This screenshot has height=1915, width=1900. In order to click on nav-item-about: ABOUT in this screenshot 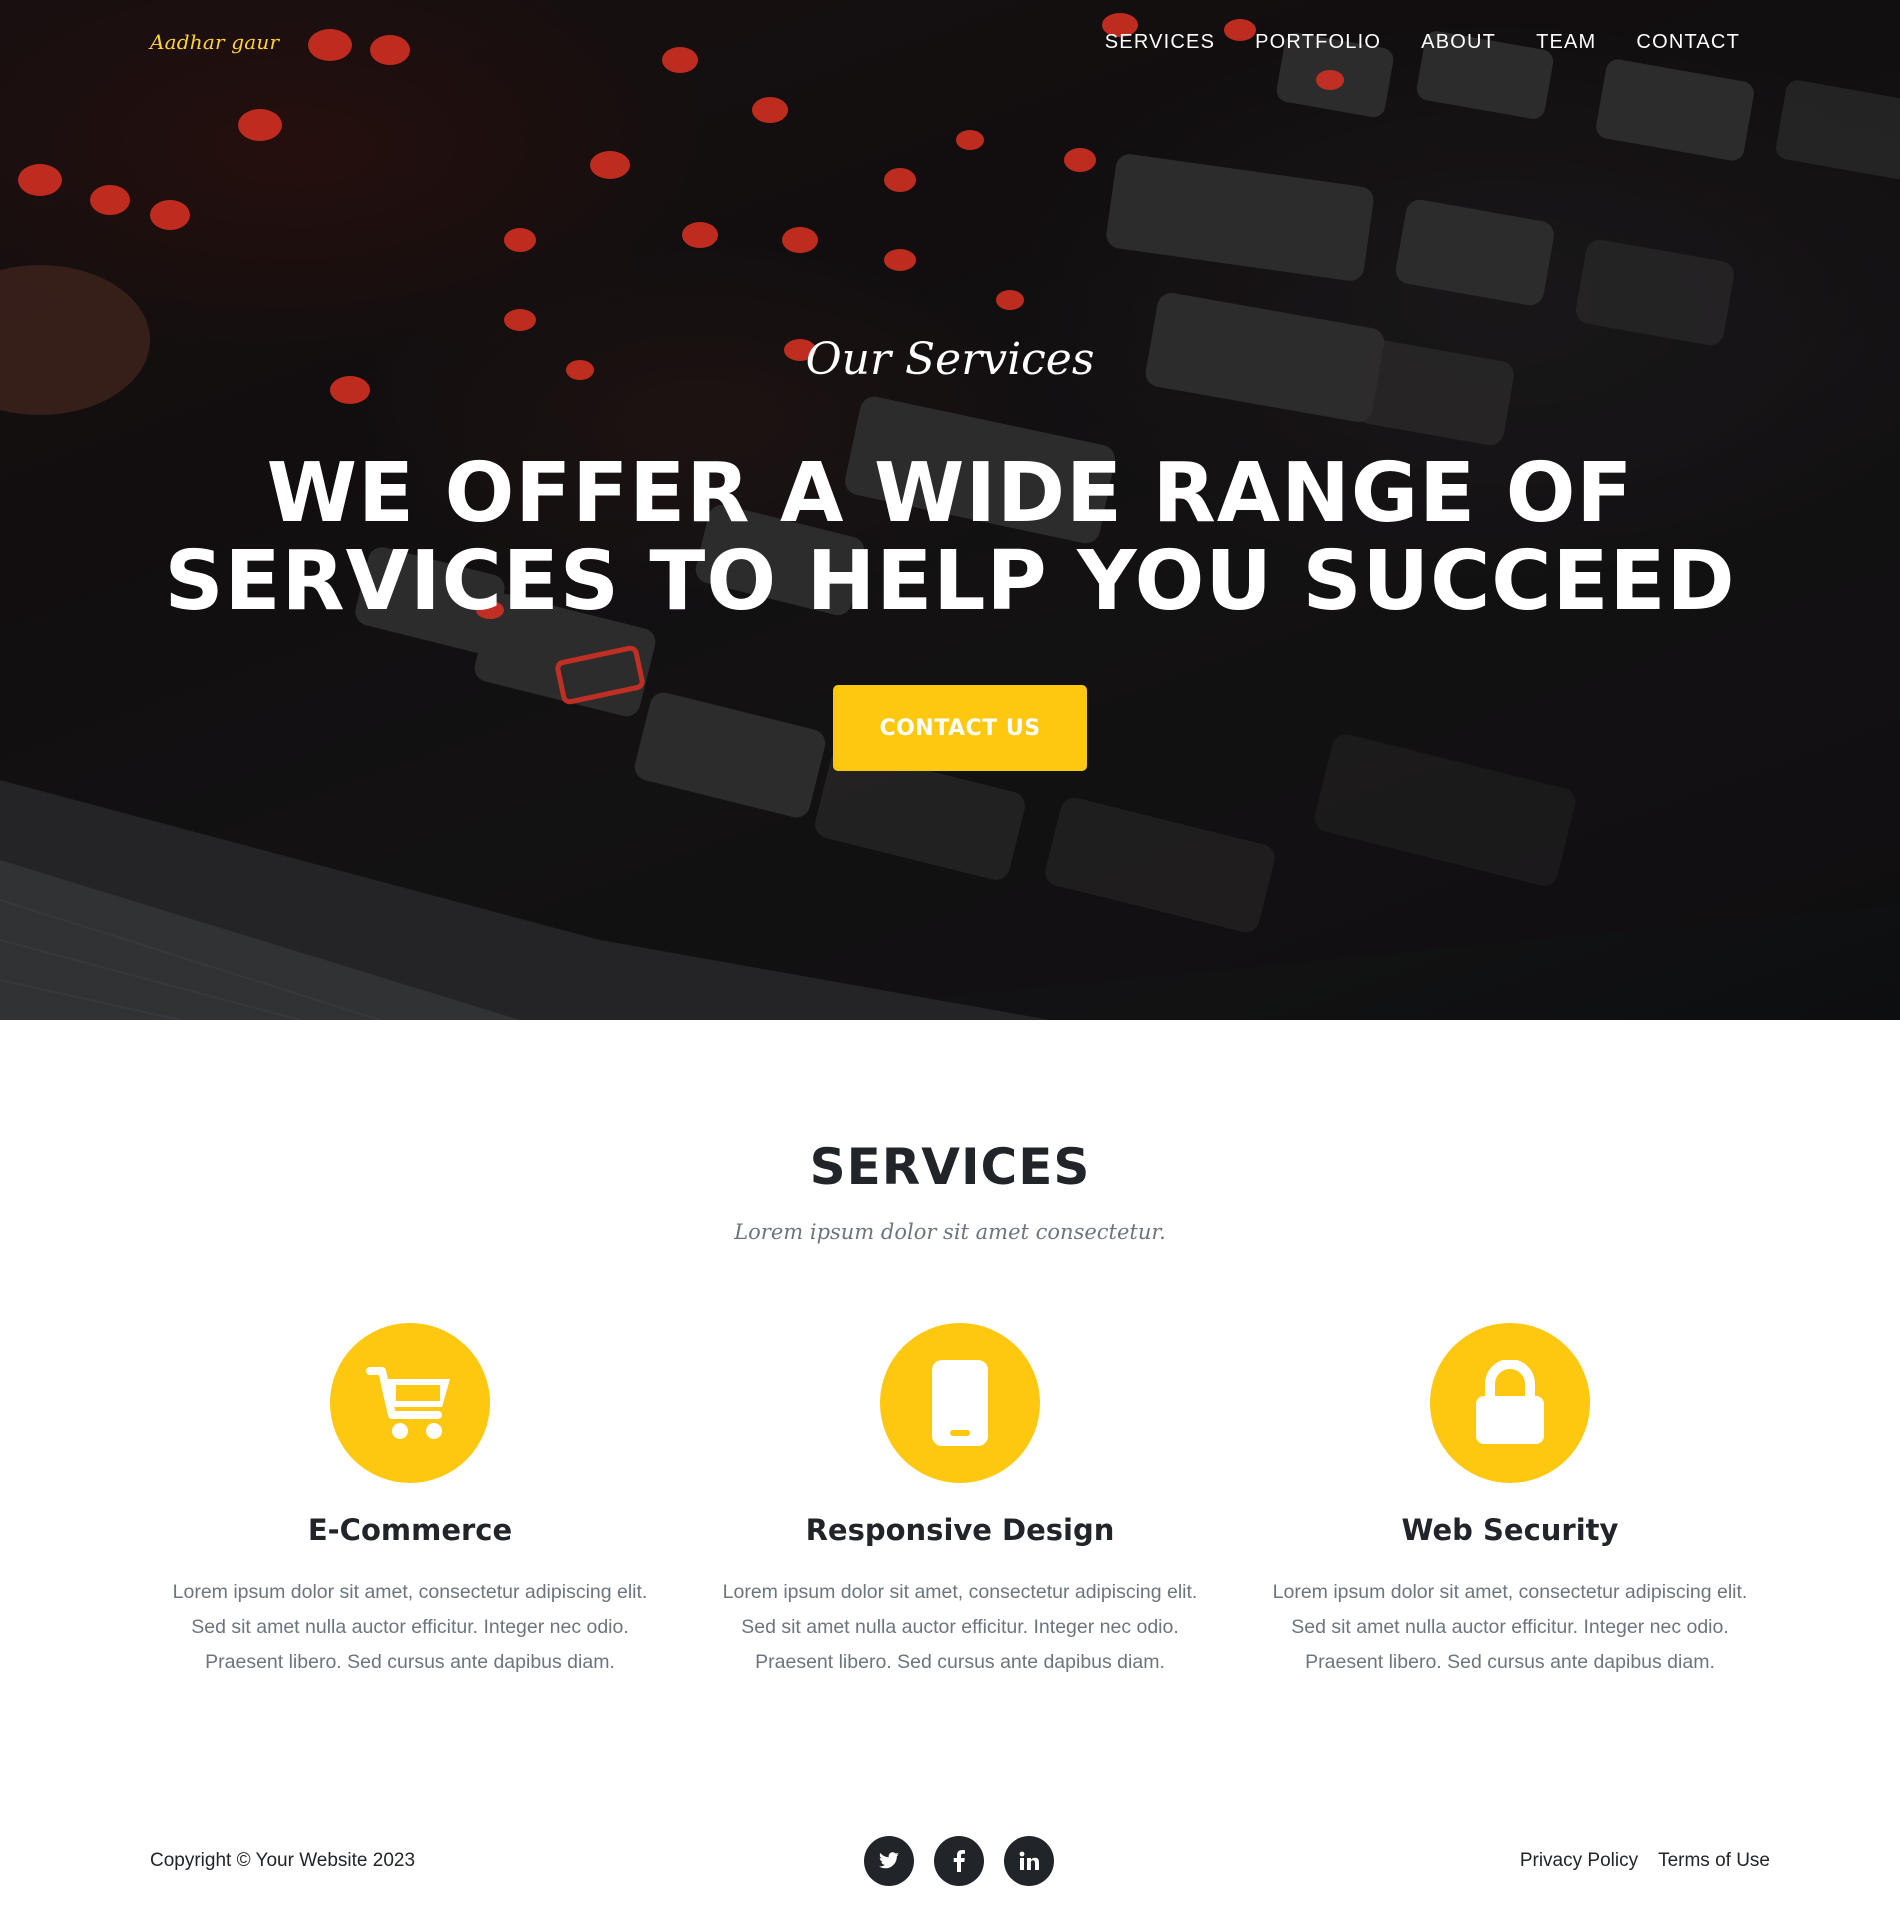, I will do `click(1458, 42)`.